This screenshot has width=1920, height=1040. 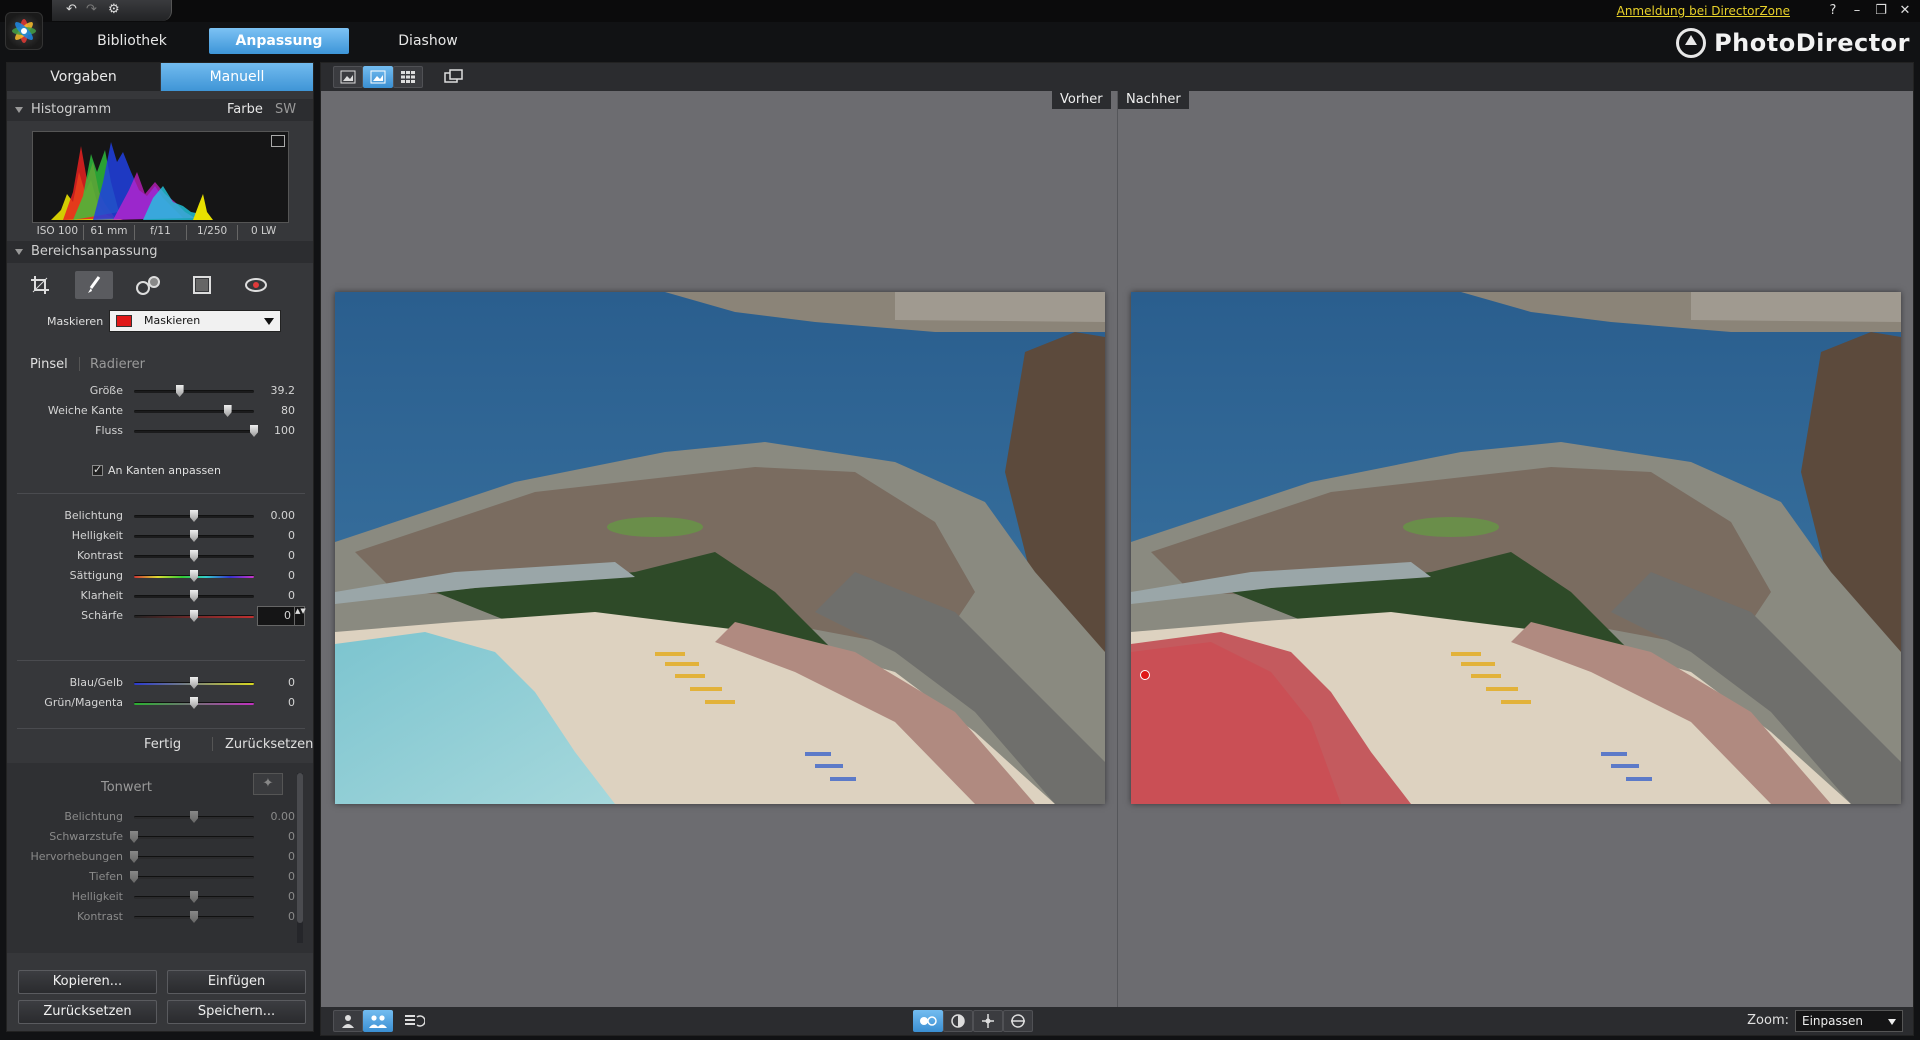 What do you see at coordinates (288, 410) in the screenshot?
I see `slider-value: 80` at bounding box center [288, 410].